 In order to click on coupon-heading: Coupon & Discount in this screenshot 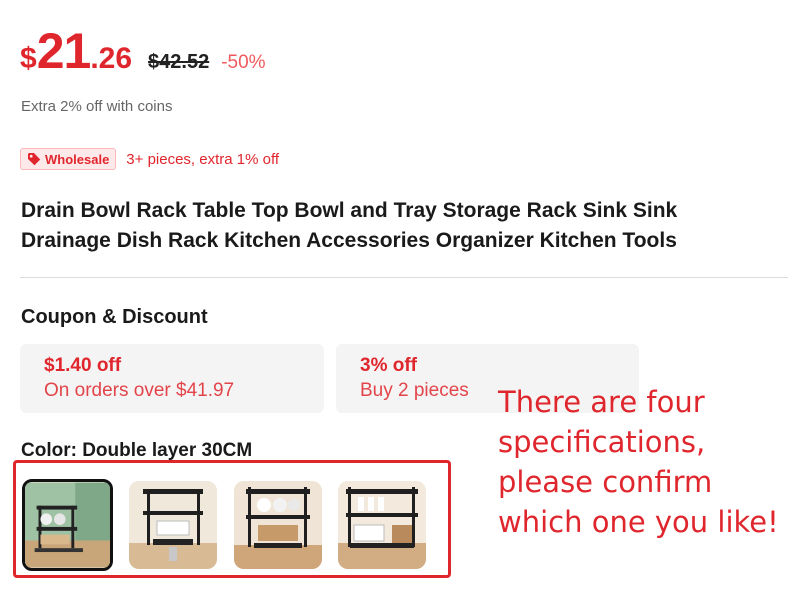, I will do `click(114, 317)`.